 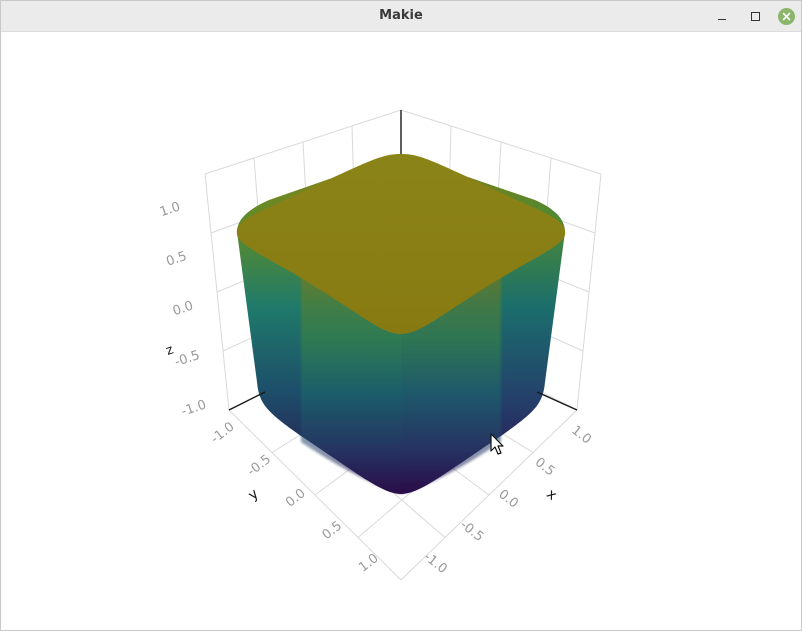 I want to click on z-axis-label: z, so click(x=170, y=350).